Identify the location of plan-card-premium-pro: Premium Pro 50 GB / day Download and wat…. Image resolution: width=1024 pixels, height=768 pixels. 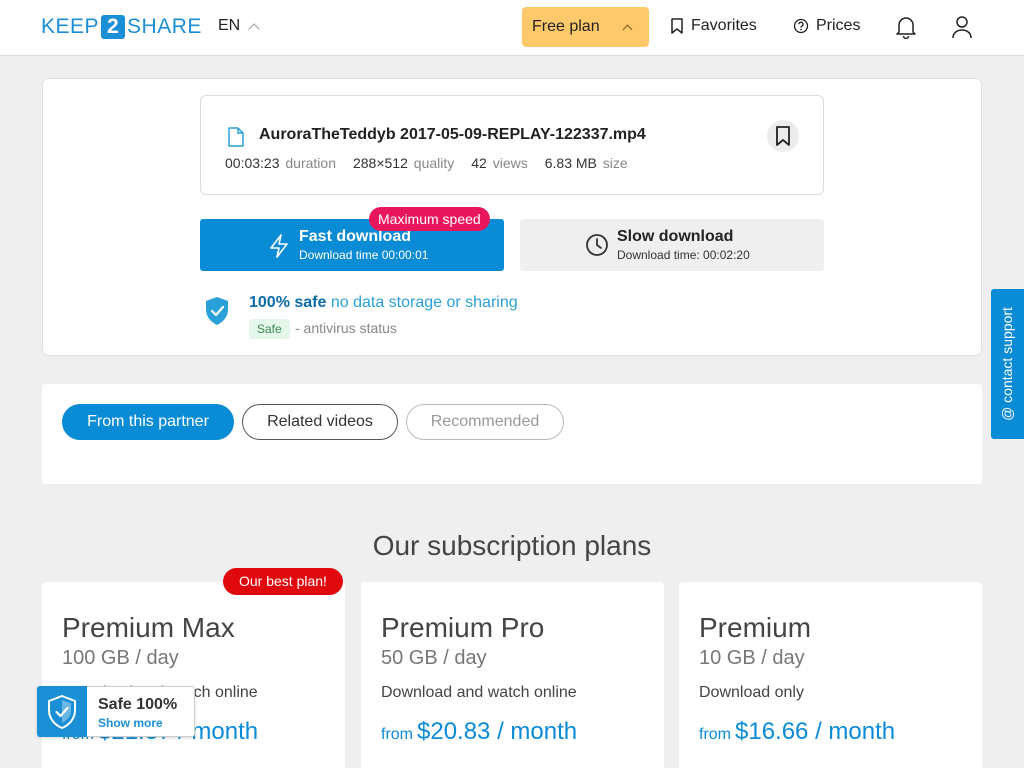
(512, 675).